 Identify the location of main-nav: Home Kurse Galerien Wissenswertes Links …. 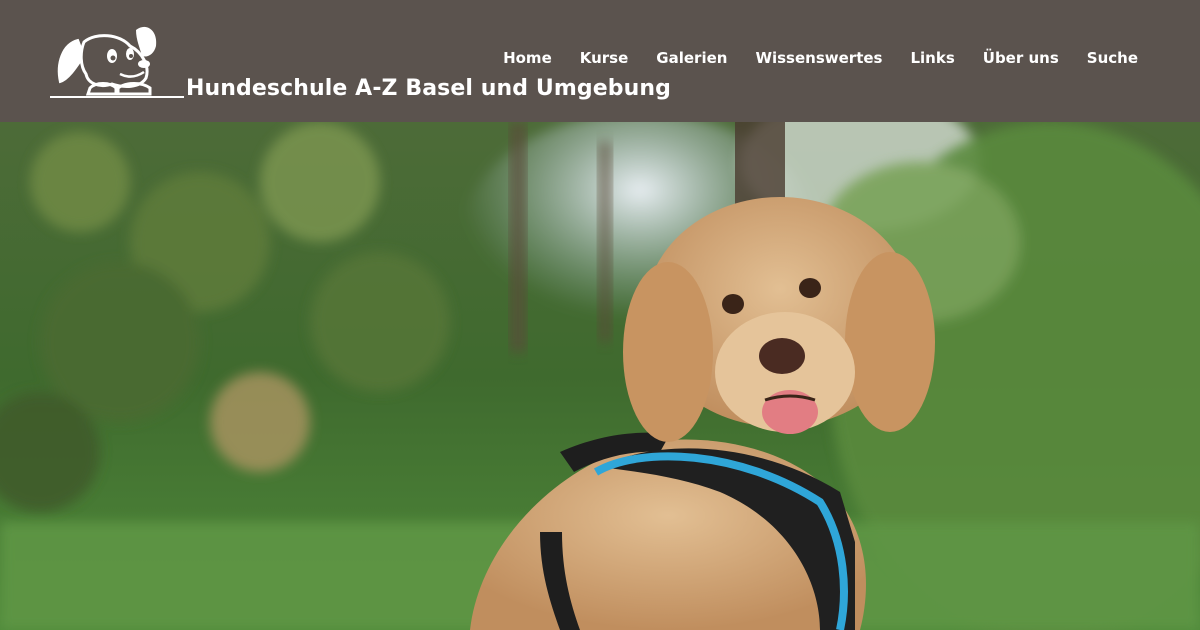
(820, 58).